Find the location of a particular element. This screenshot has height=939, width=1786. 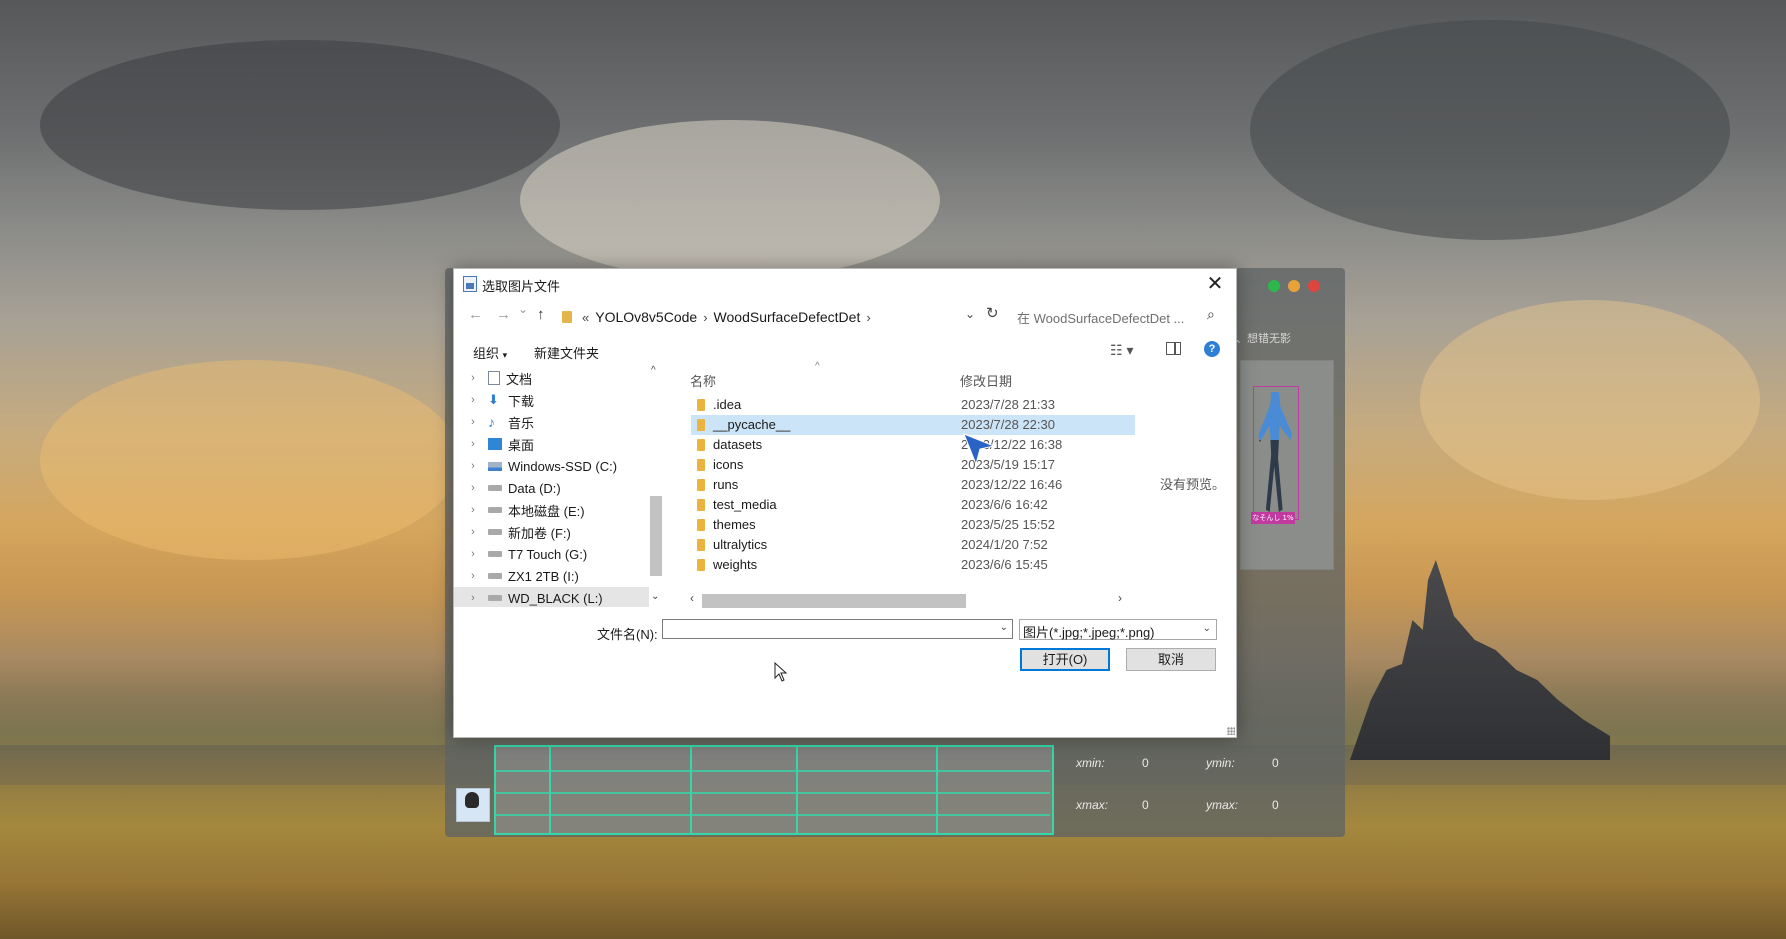

background-app-close-dot is located at coordinates (1314, 286).